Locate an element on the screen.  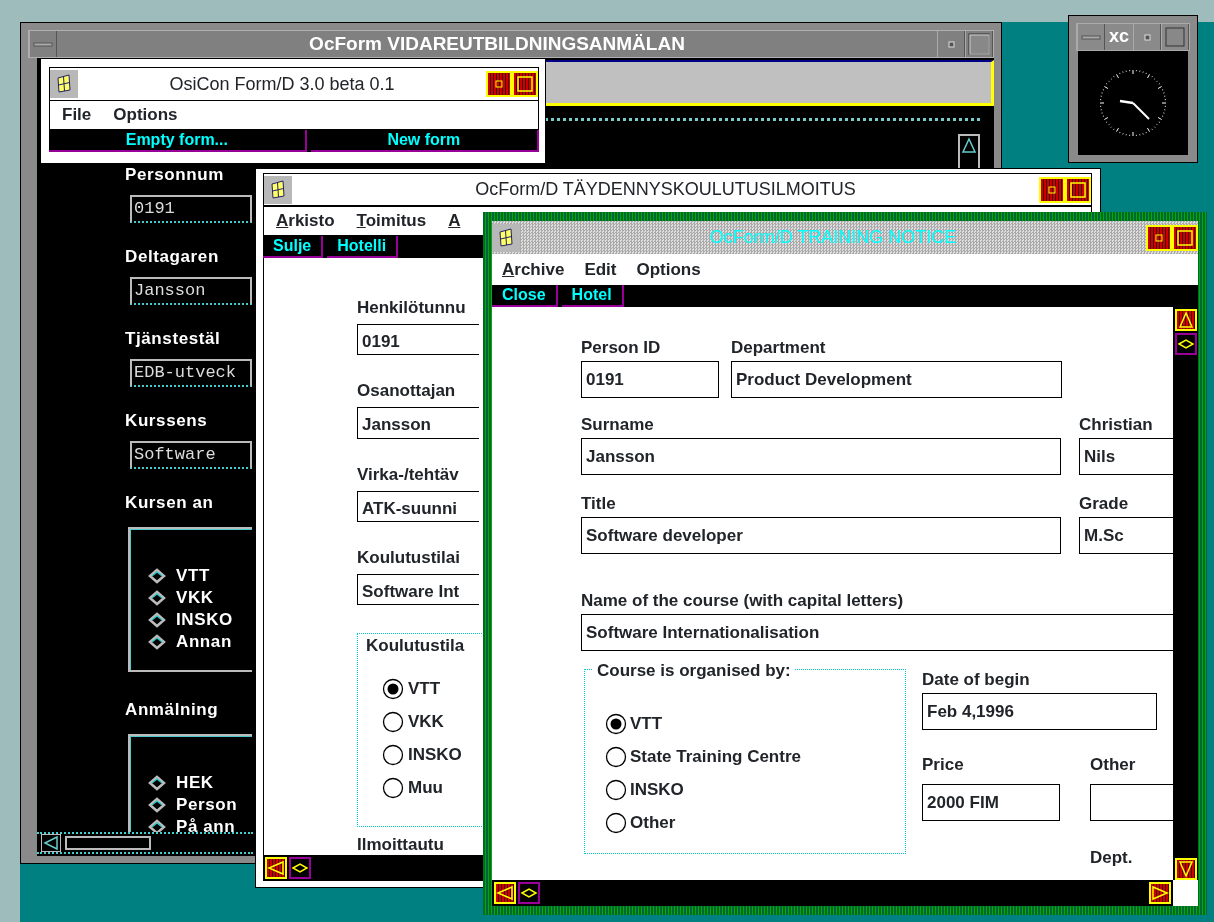
window-title: OcForm VIDAREUTBILDNINGSANMÄLAN is located at coordinates (497, 44).